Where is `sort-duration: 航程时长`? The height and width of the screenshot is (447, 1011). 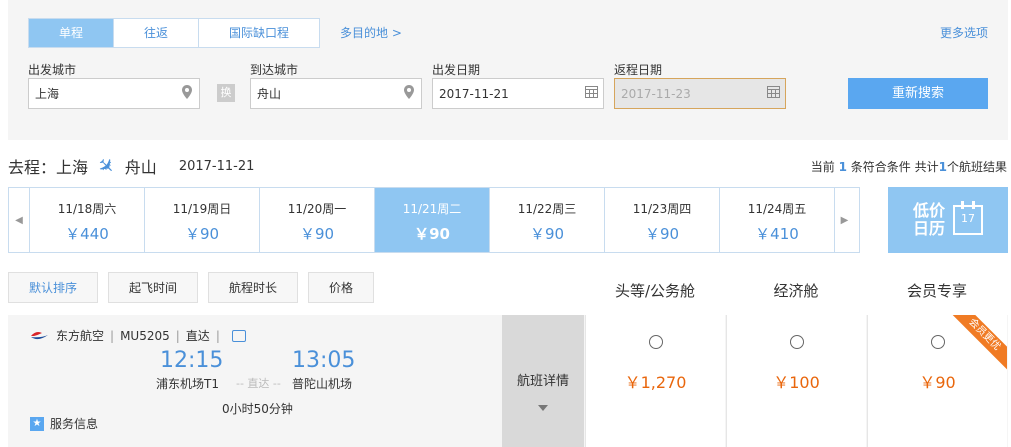 sort-duration: 航程时长 is located at coordinates (253, 287).